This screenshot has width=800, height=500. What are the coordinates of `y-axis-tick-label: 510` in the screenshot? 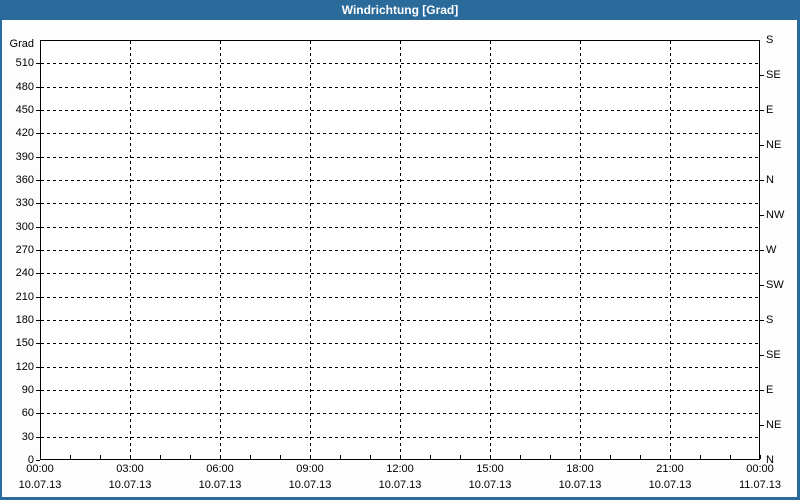 It's located at (24, 63).